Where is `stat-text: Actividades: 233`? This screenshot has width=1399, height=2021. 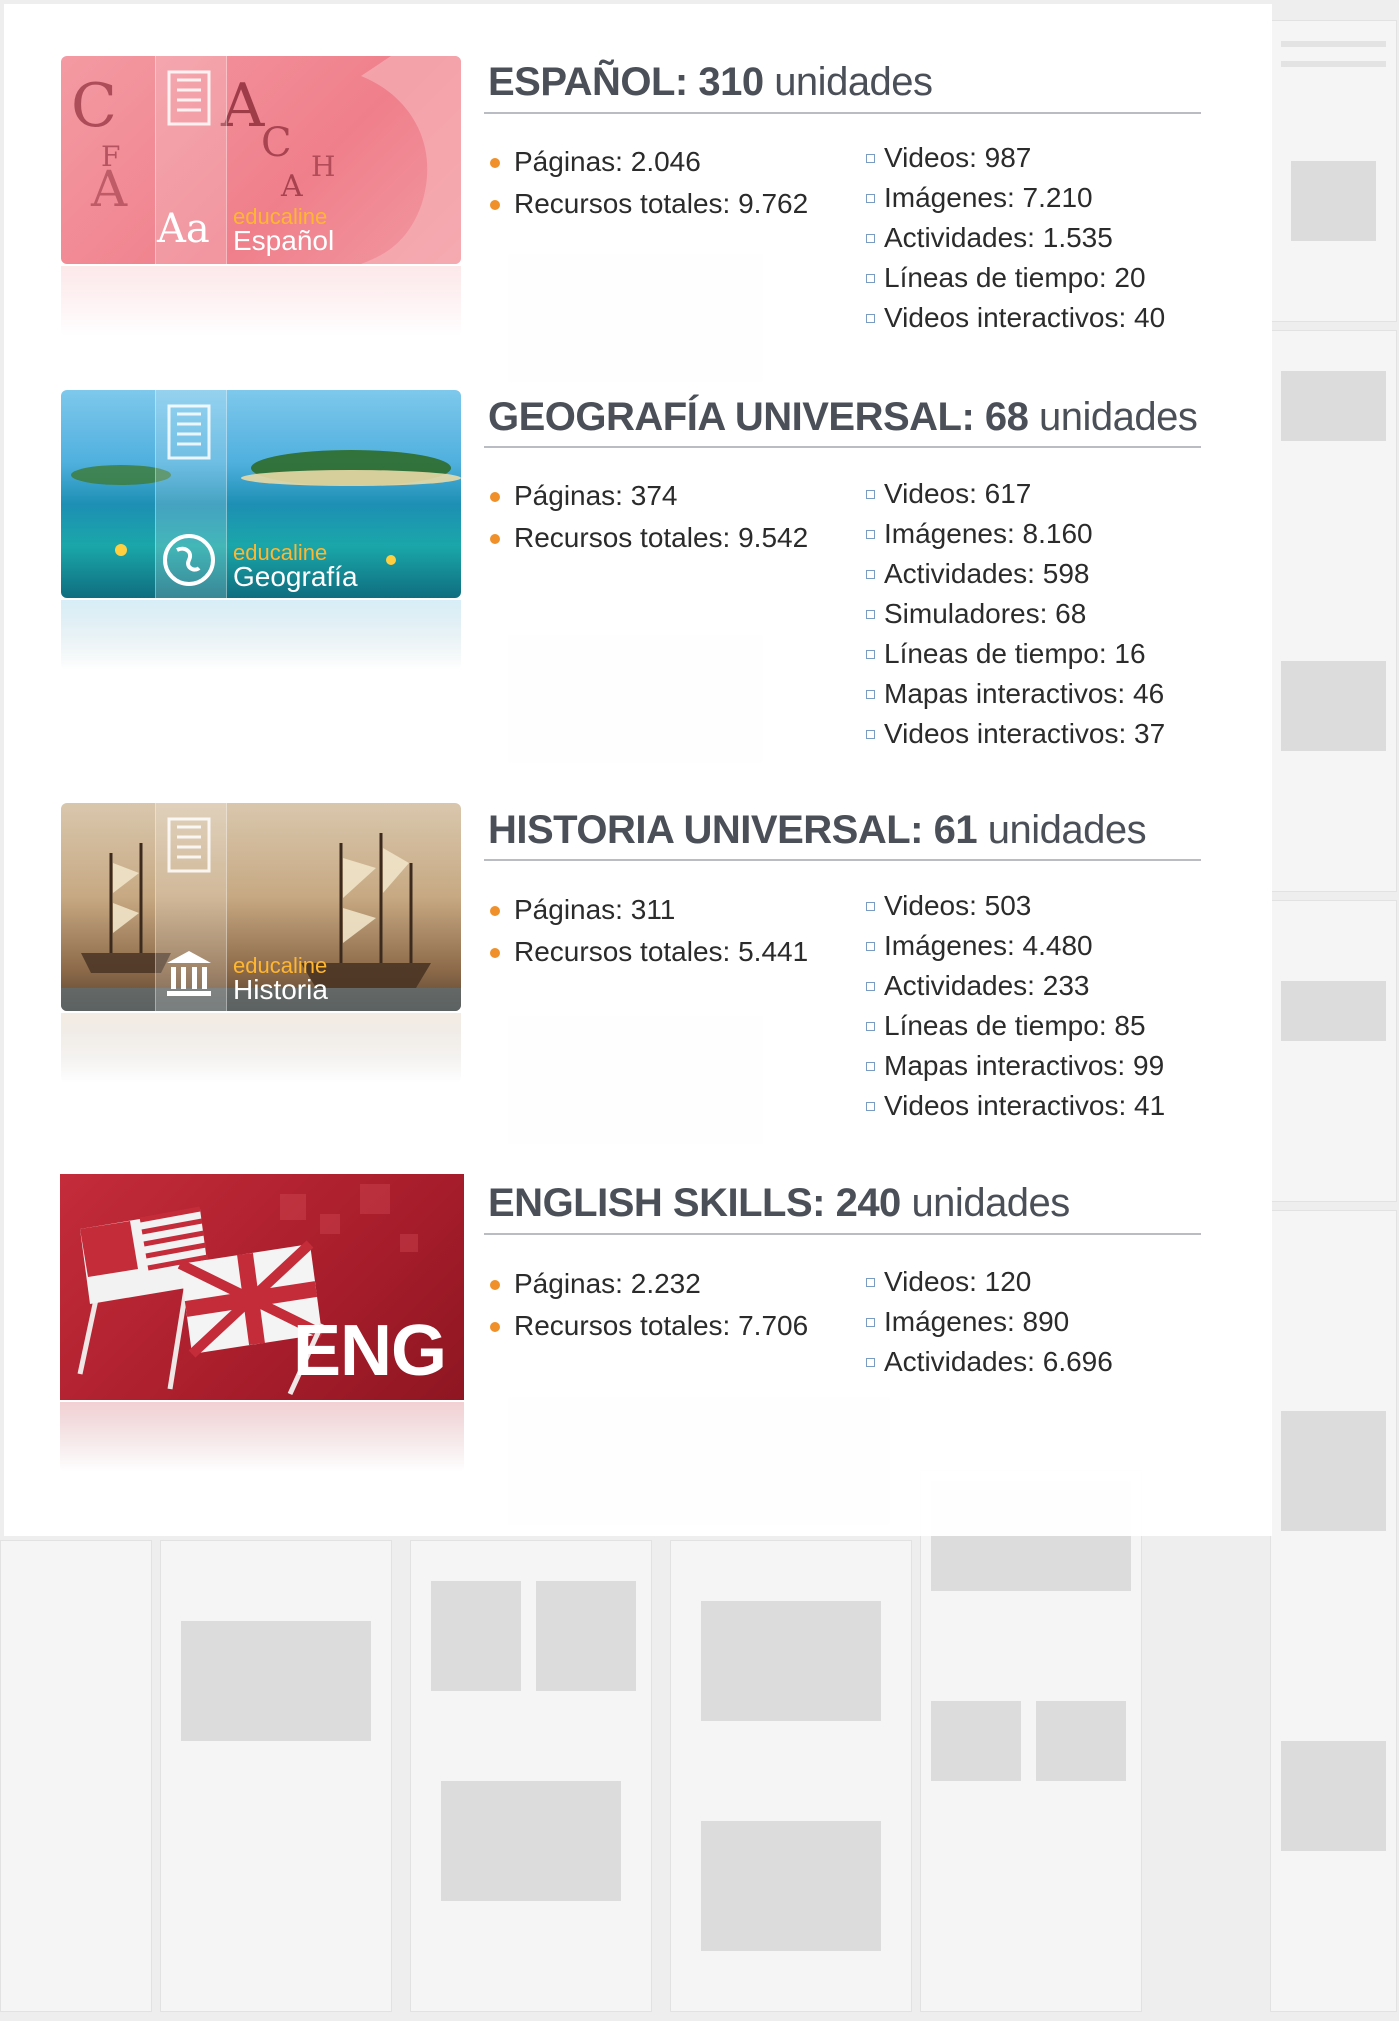 stat-text: Actividades: 233 is located at coordinates (987, 985).